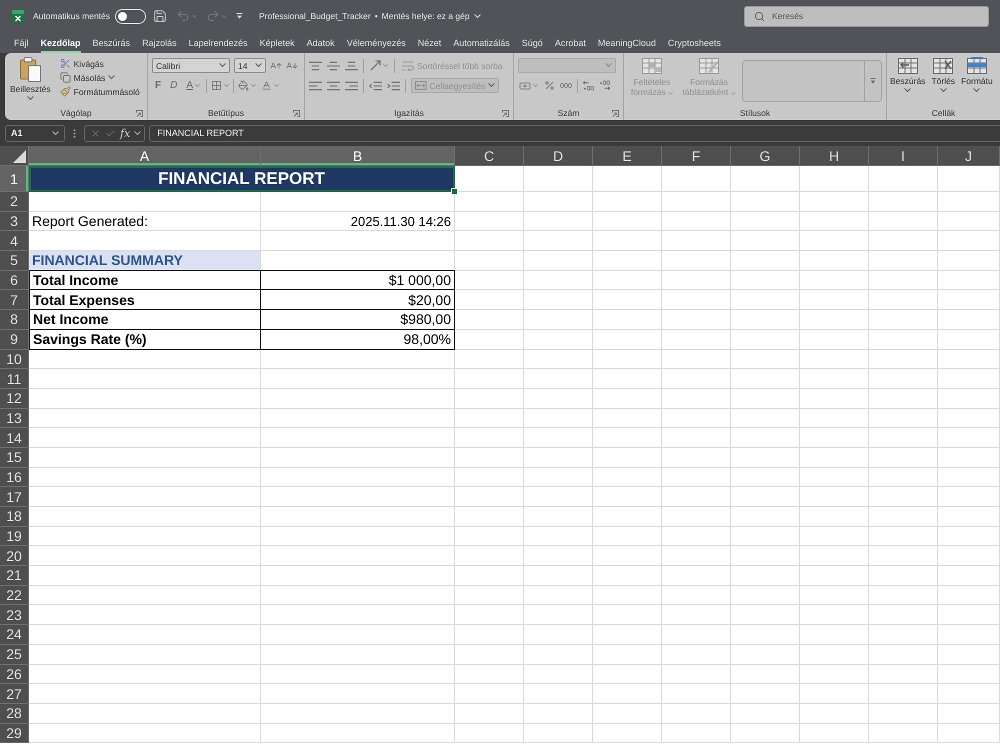 The height and width of the screenshot is (750, 1000). Describe the element at coordinates (333, 65) in the screenshot. I see `align-middle-icon` at that location.